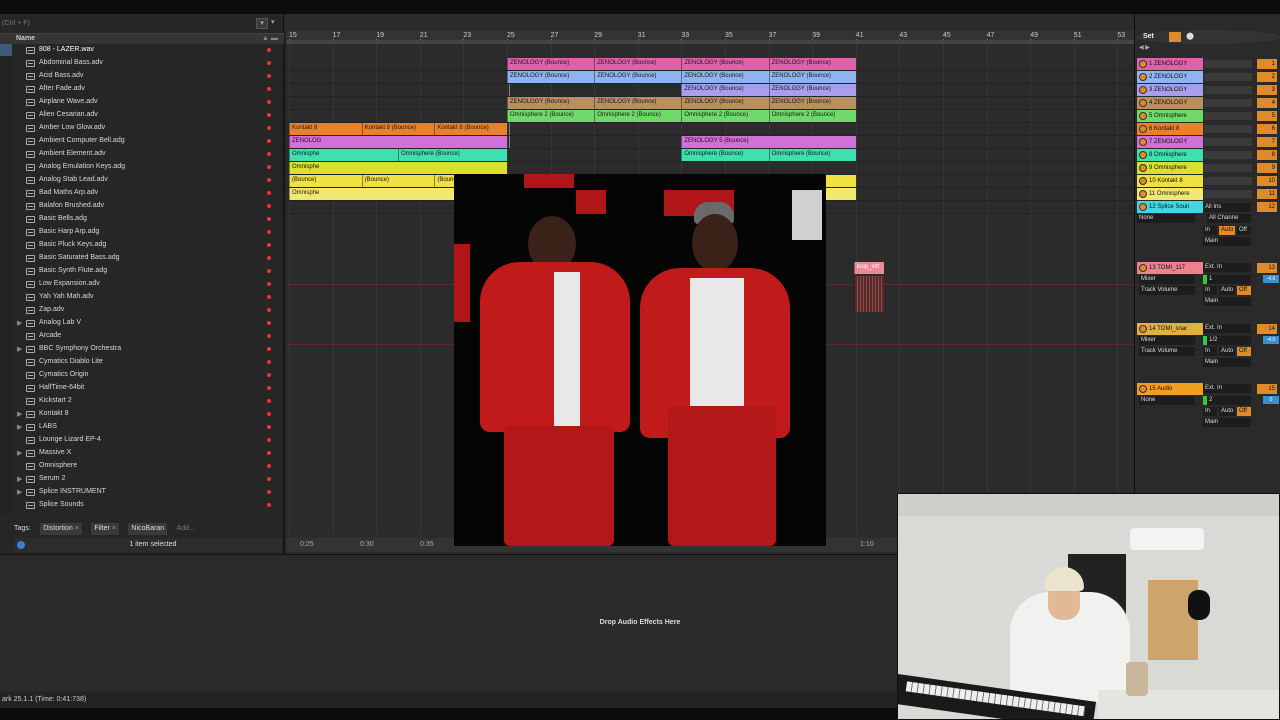  What do you see at coordinates (148, 180) in the screenshot?
I see `list-item: Analog Stab Lead.adv` at bounding box center [148, 180].